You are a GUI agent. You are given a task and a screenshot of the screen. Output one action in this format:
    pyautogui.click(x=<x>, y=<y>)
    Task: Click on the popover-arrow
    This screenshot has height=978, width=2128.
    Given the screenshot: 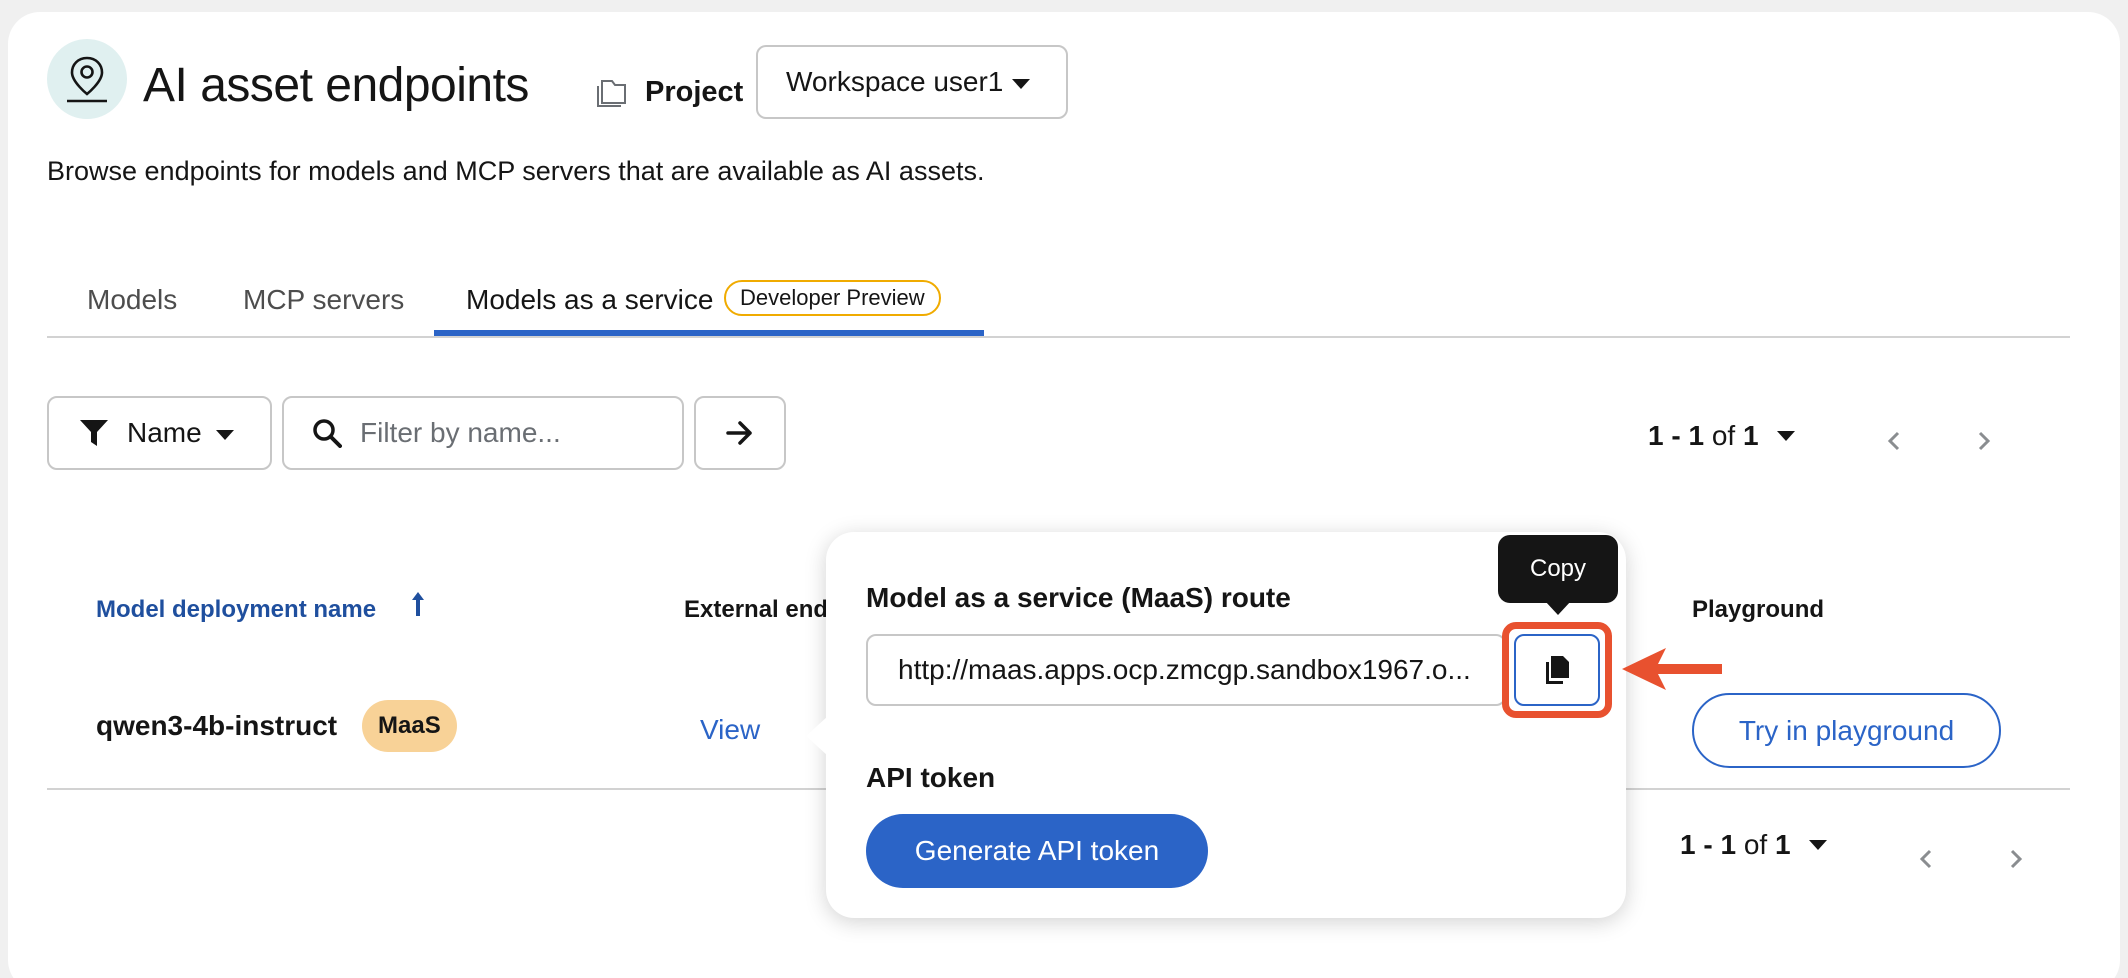 What is the action you would take?
    pyautogui.click(x=817, y=736)
    